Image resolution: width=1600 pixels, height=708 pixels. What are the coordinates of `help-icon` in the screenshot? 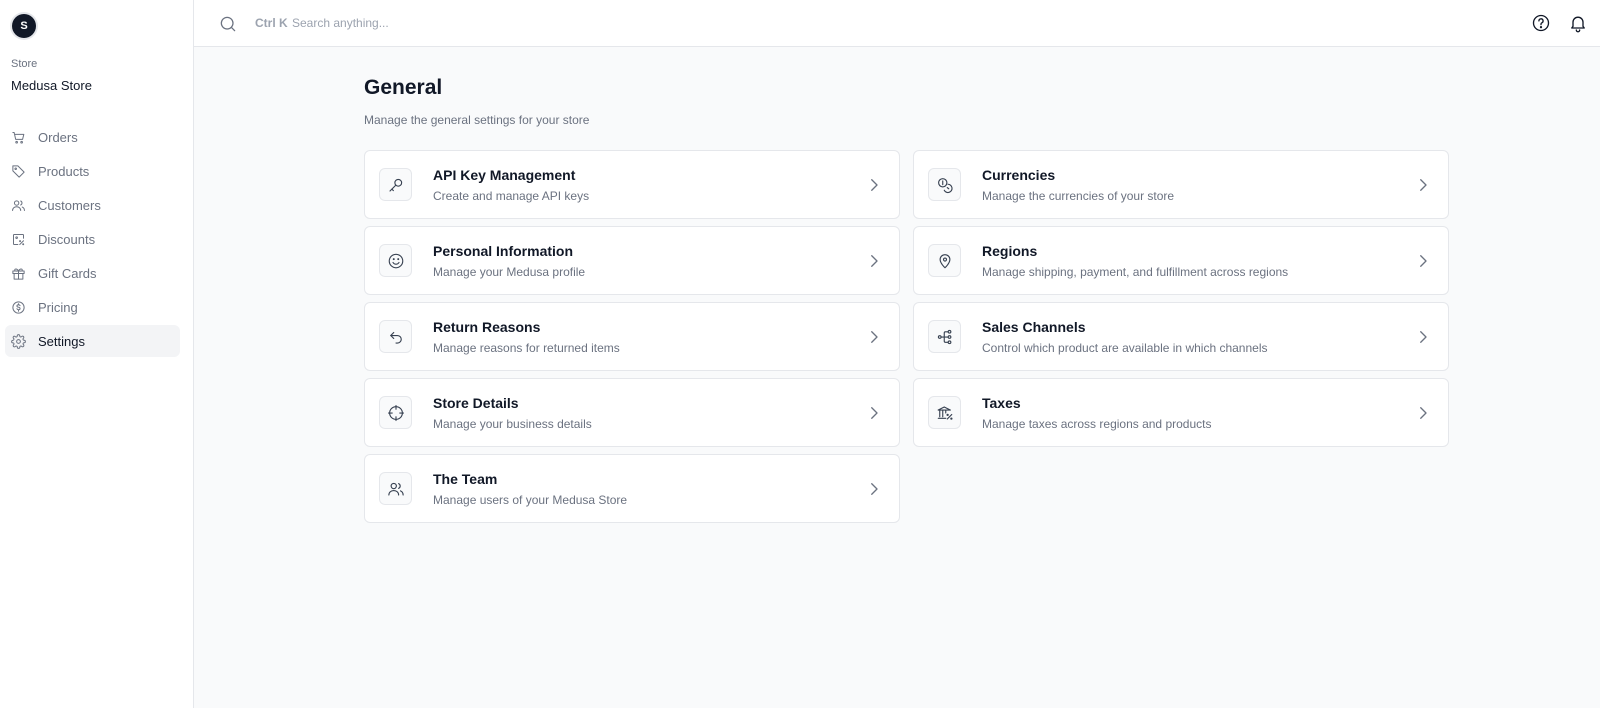 It's located at (1541, 23).